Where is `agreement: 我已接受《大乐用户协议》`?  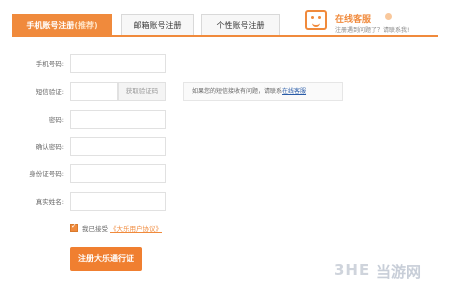 agreement: 我已接受《大乐用户协议》 is located at coordinates (116, 228).